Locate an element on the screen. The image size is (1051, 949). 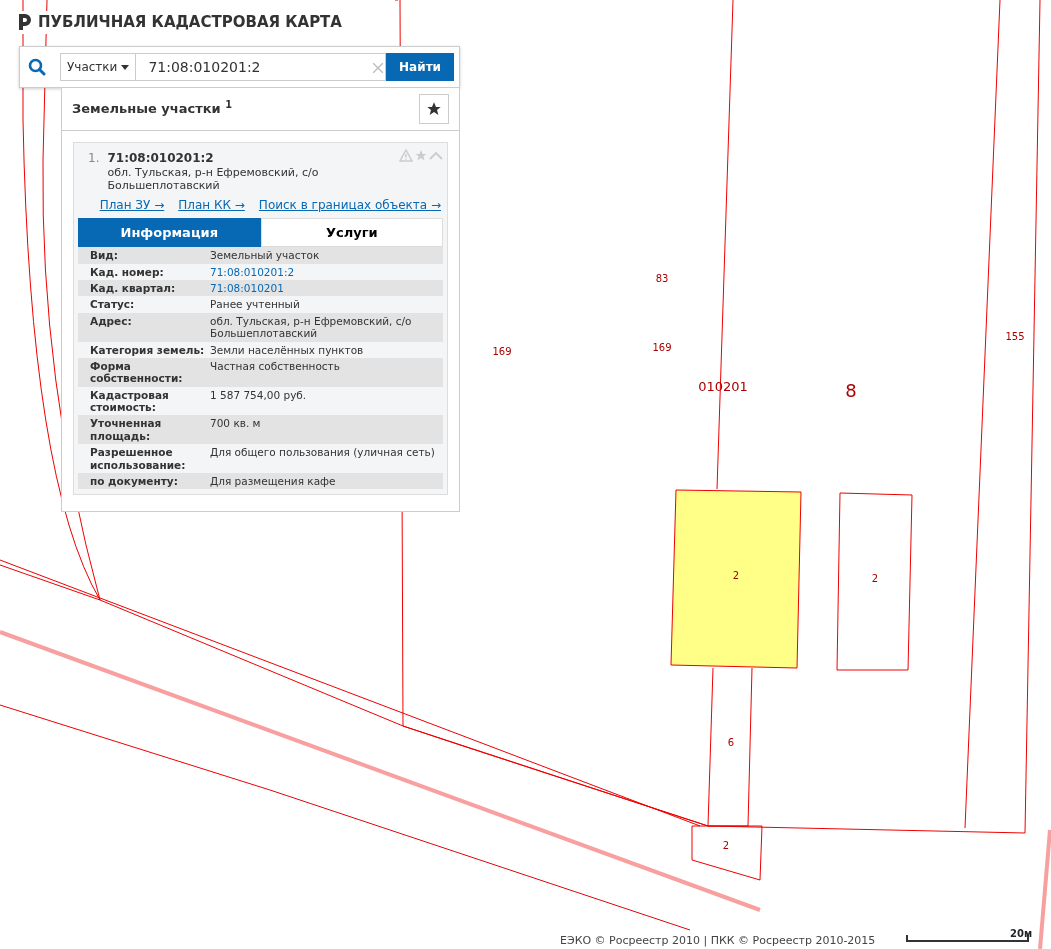
tab: Информация is located at coordinates (169, 233).